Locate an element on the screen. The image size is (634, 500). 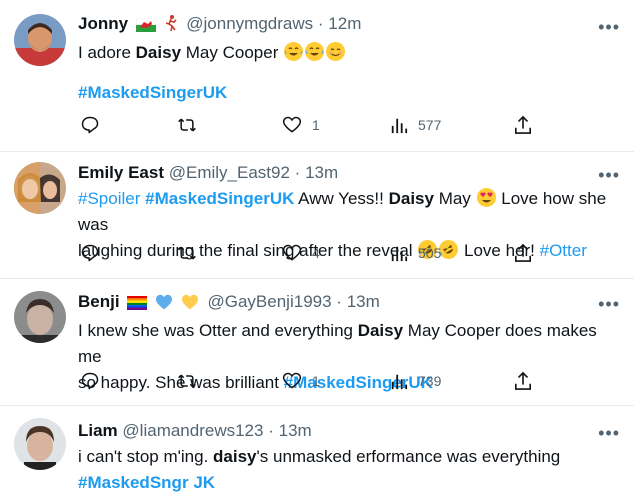
like-button: 4 is located at coordinates (301, 253).